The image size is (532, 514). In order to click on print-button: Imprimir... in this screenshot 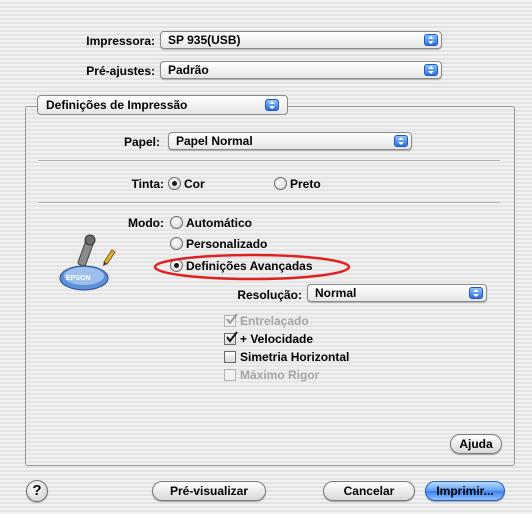, I will do `click(465, 491)`.